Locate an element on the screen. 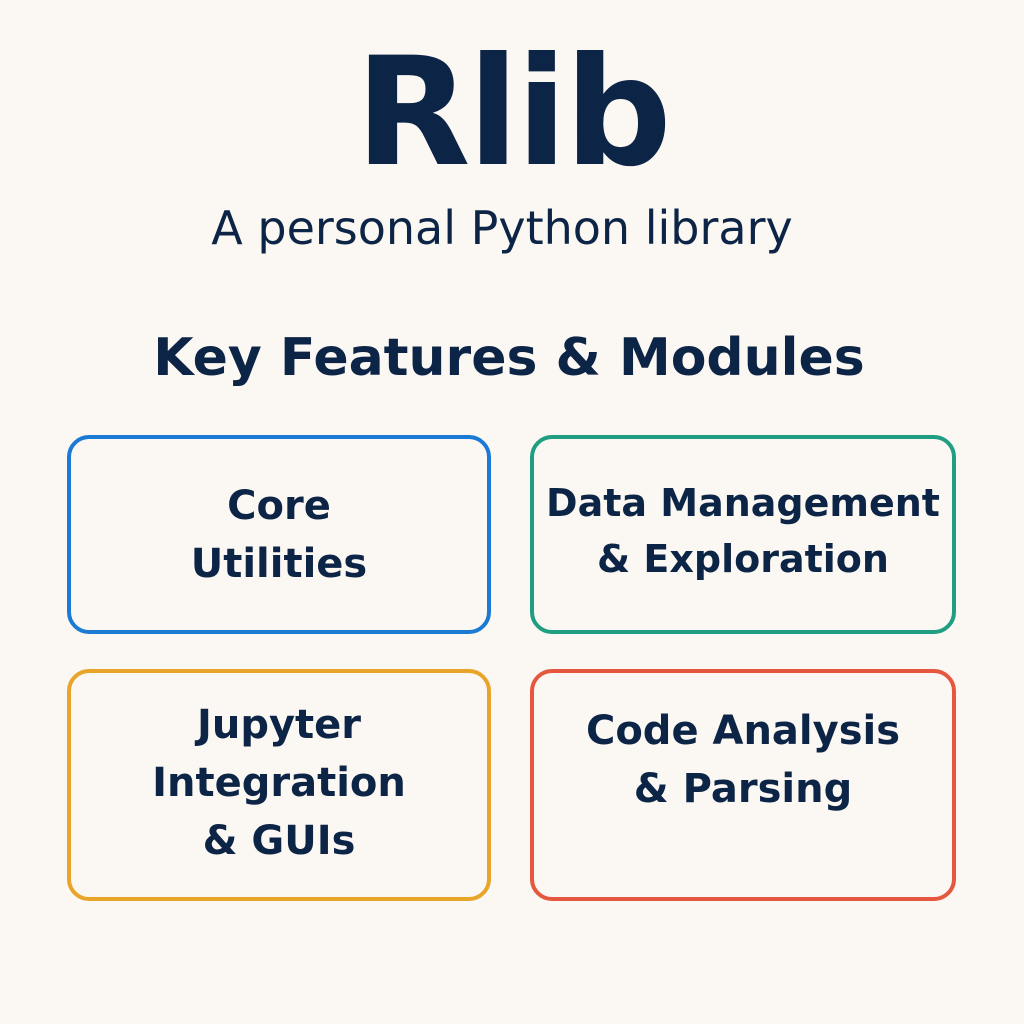  feature-card-data-management: Data Management & Exploration is located at coordinates (743, 534).